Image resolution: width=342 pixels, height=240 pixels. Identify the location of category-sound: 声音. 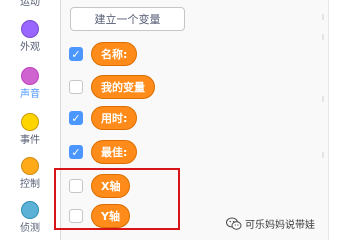
(30, 84).